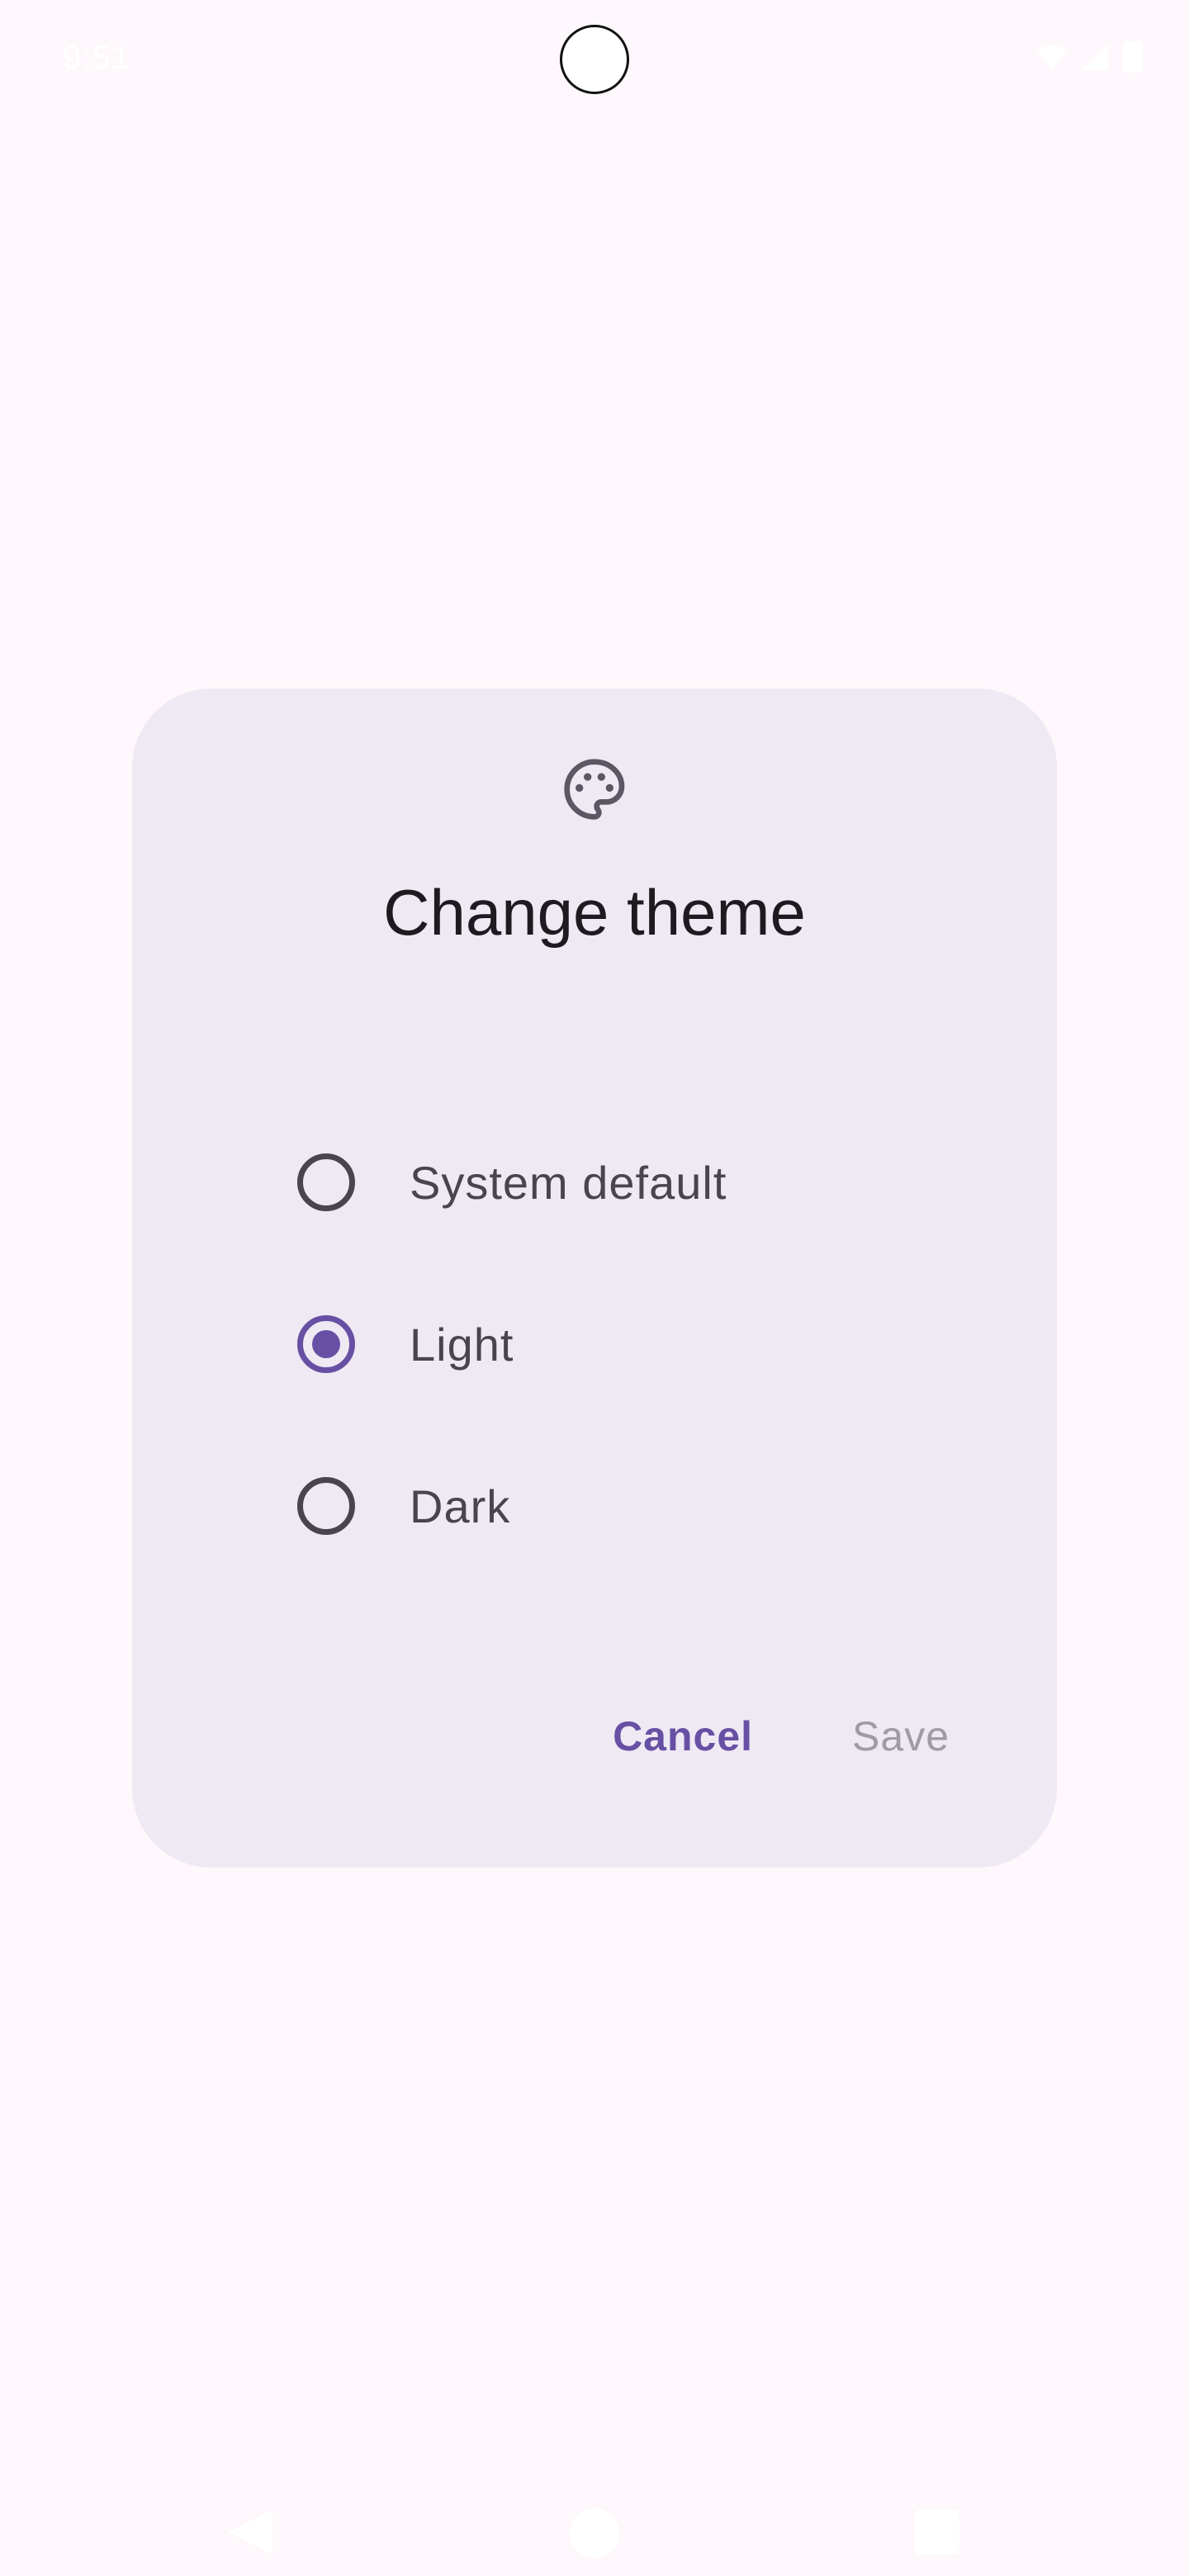 The image size is (1189, 2576). Describe the element at coordinates (96, 58) in the screenshot. I see `status-time: 9:51` at that location.